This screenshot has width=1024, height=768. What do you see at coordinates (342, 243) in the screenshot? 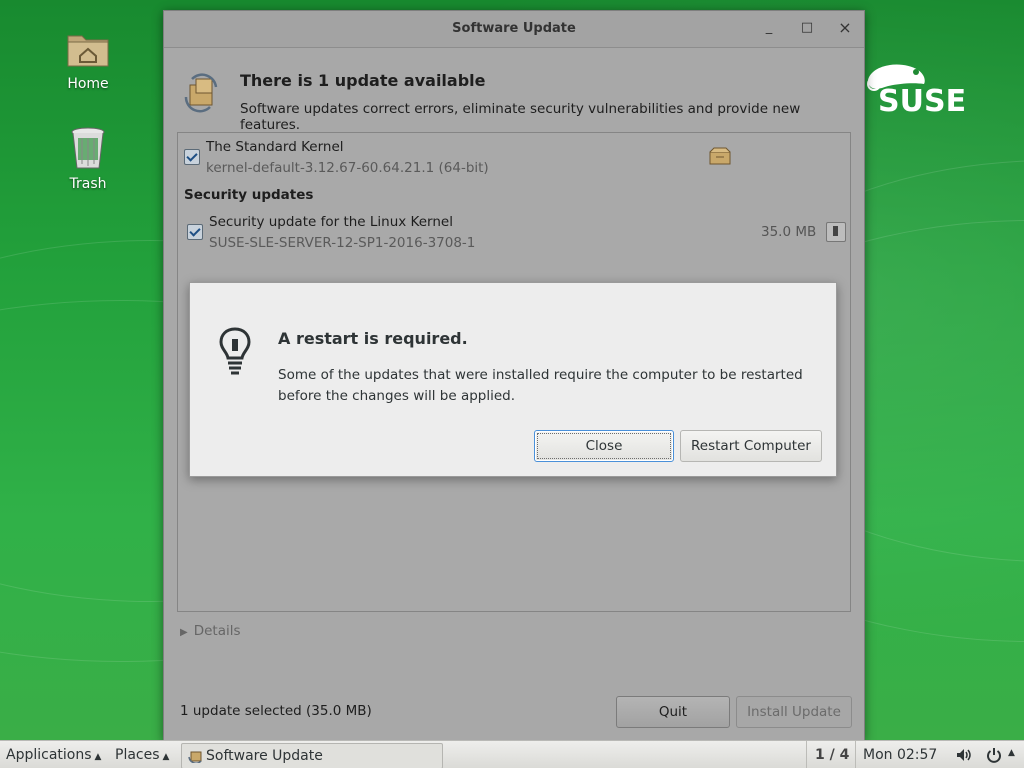
I see `package-version: SUSE-SLE-SERVER-12-SP1-2016-3708-1` at bounding box center [342, 243].